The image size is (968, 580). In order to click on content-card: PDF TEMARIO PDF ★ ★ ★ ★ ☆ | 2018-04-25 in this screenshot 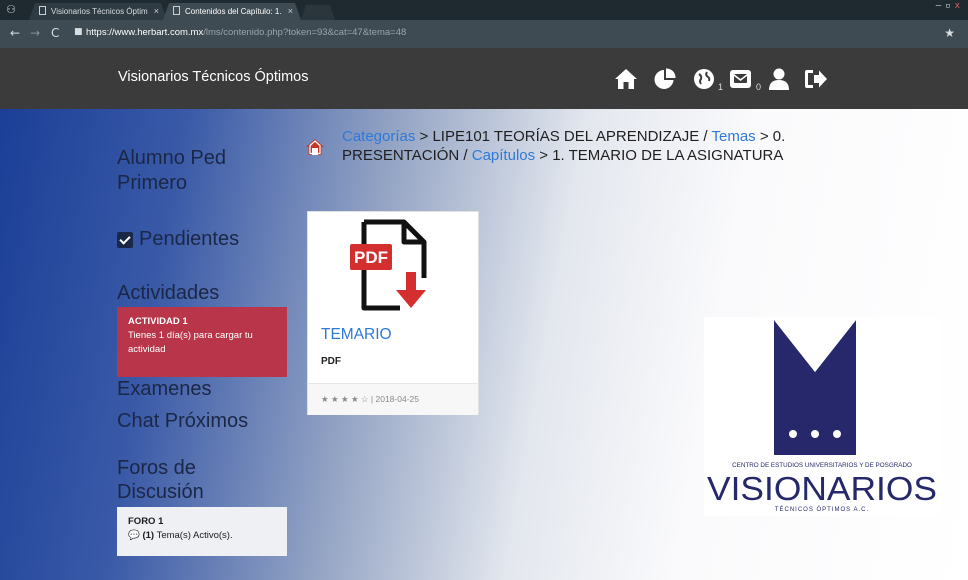, I will do `click(393, 313)`.